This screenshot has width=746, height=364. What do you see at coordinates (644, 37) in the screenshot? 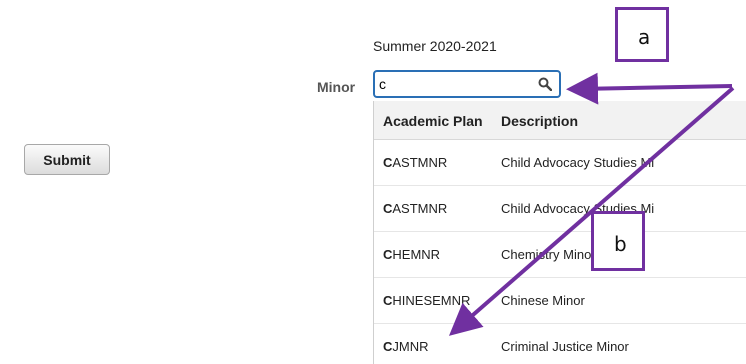
I see `callout-a-label: a` at bounding box center [644, 37].